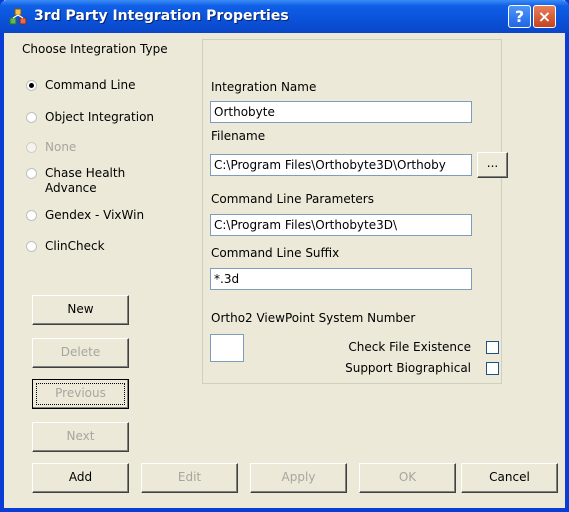 This screenshot has width=569, height=512. I want to click on radio-label: Command Line, so click(90, 85).